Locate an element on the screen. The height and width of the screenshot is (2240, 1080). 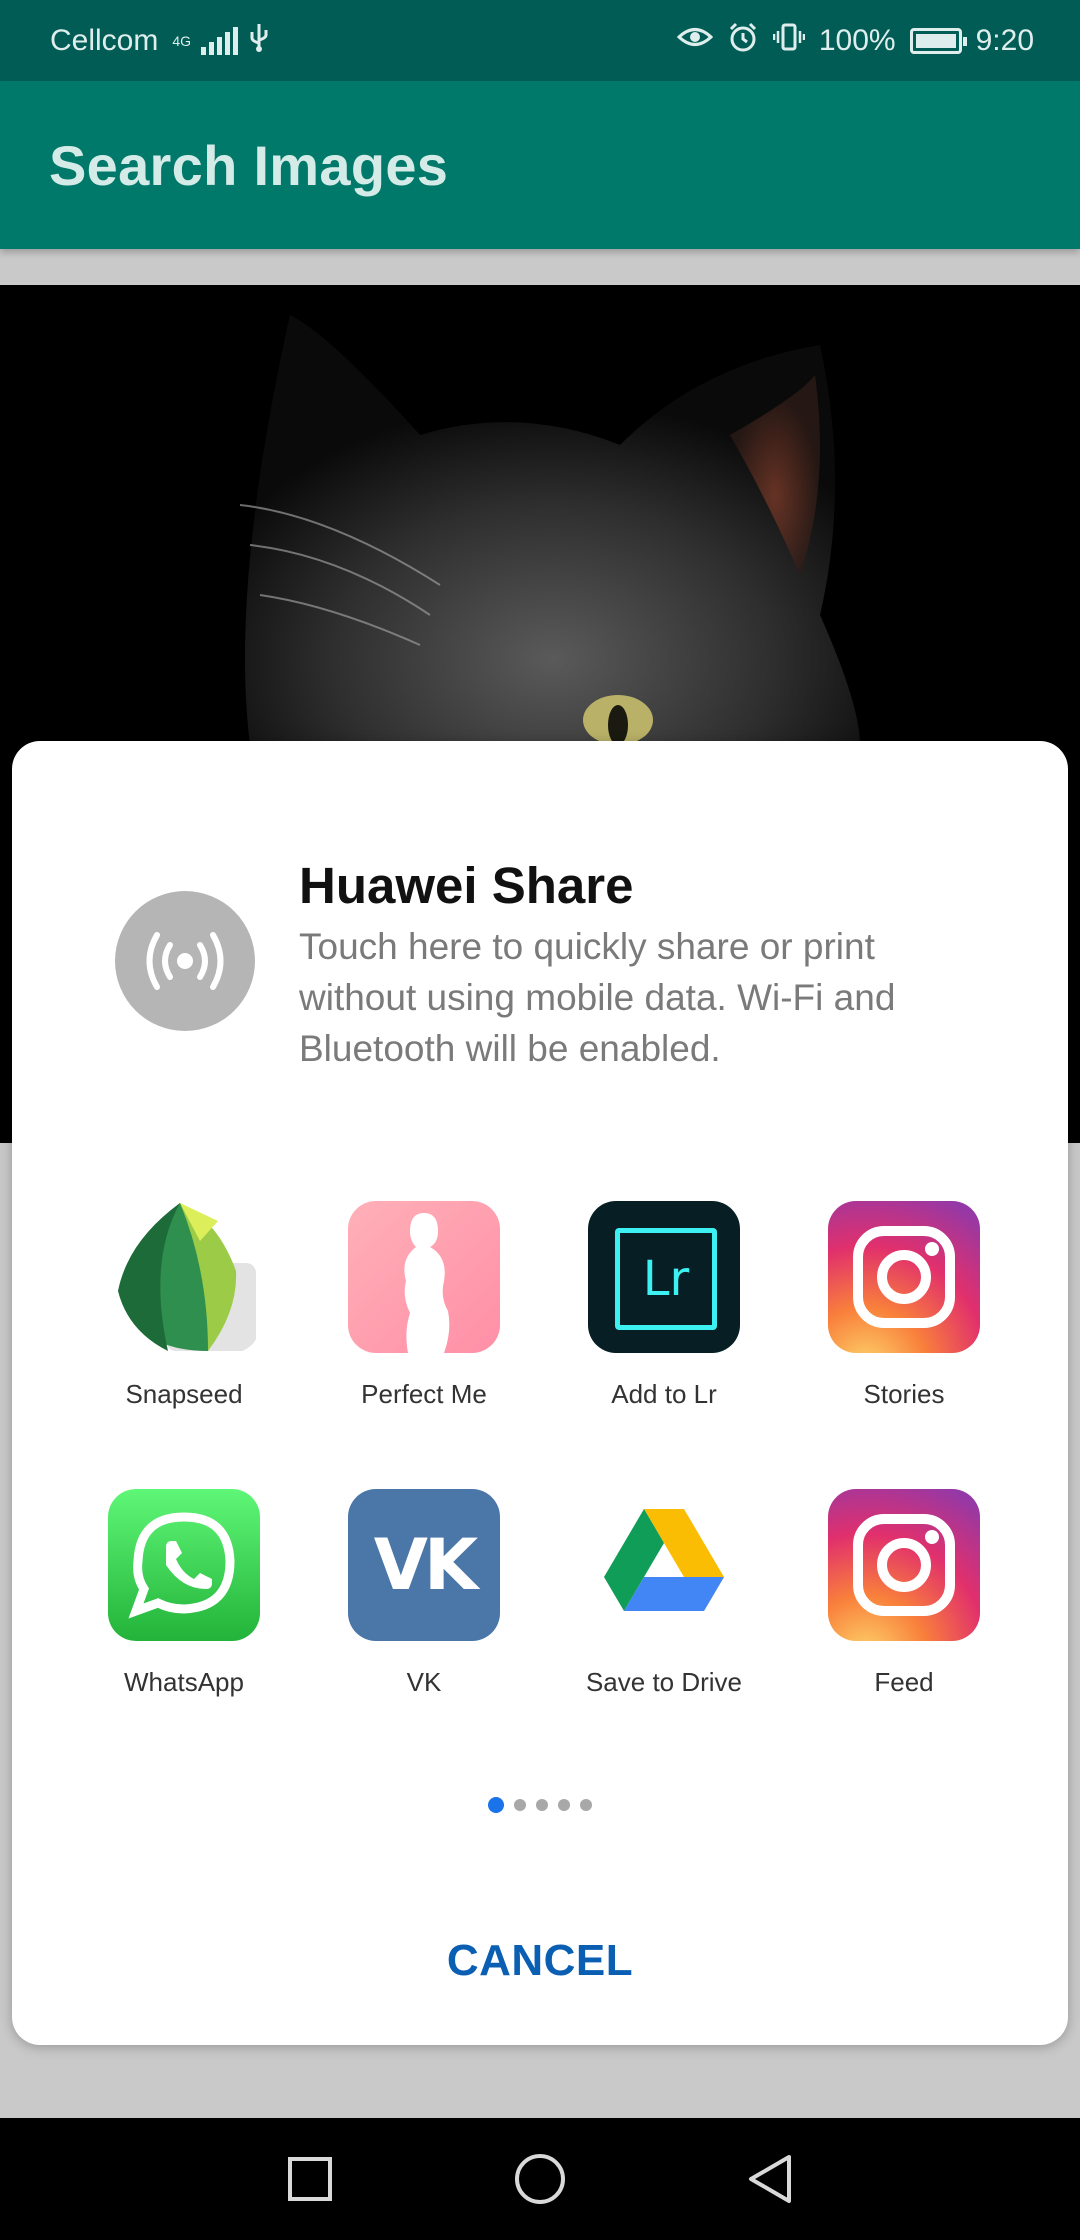
snapseed-icon is located at coordinates (184, 1277).